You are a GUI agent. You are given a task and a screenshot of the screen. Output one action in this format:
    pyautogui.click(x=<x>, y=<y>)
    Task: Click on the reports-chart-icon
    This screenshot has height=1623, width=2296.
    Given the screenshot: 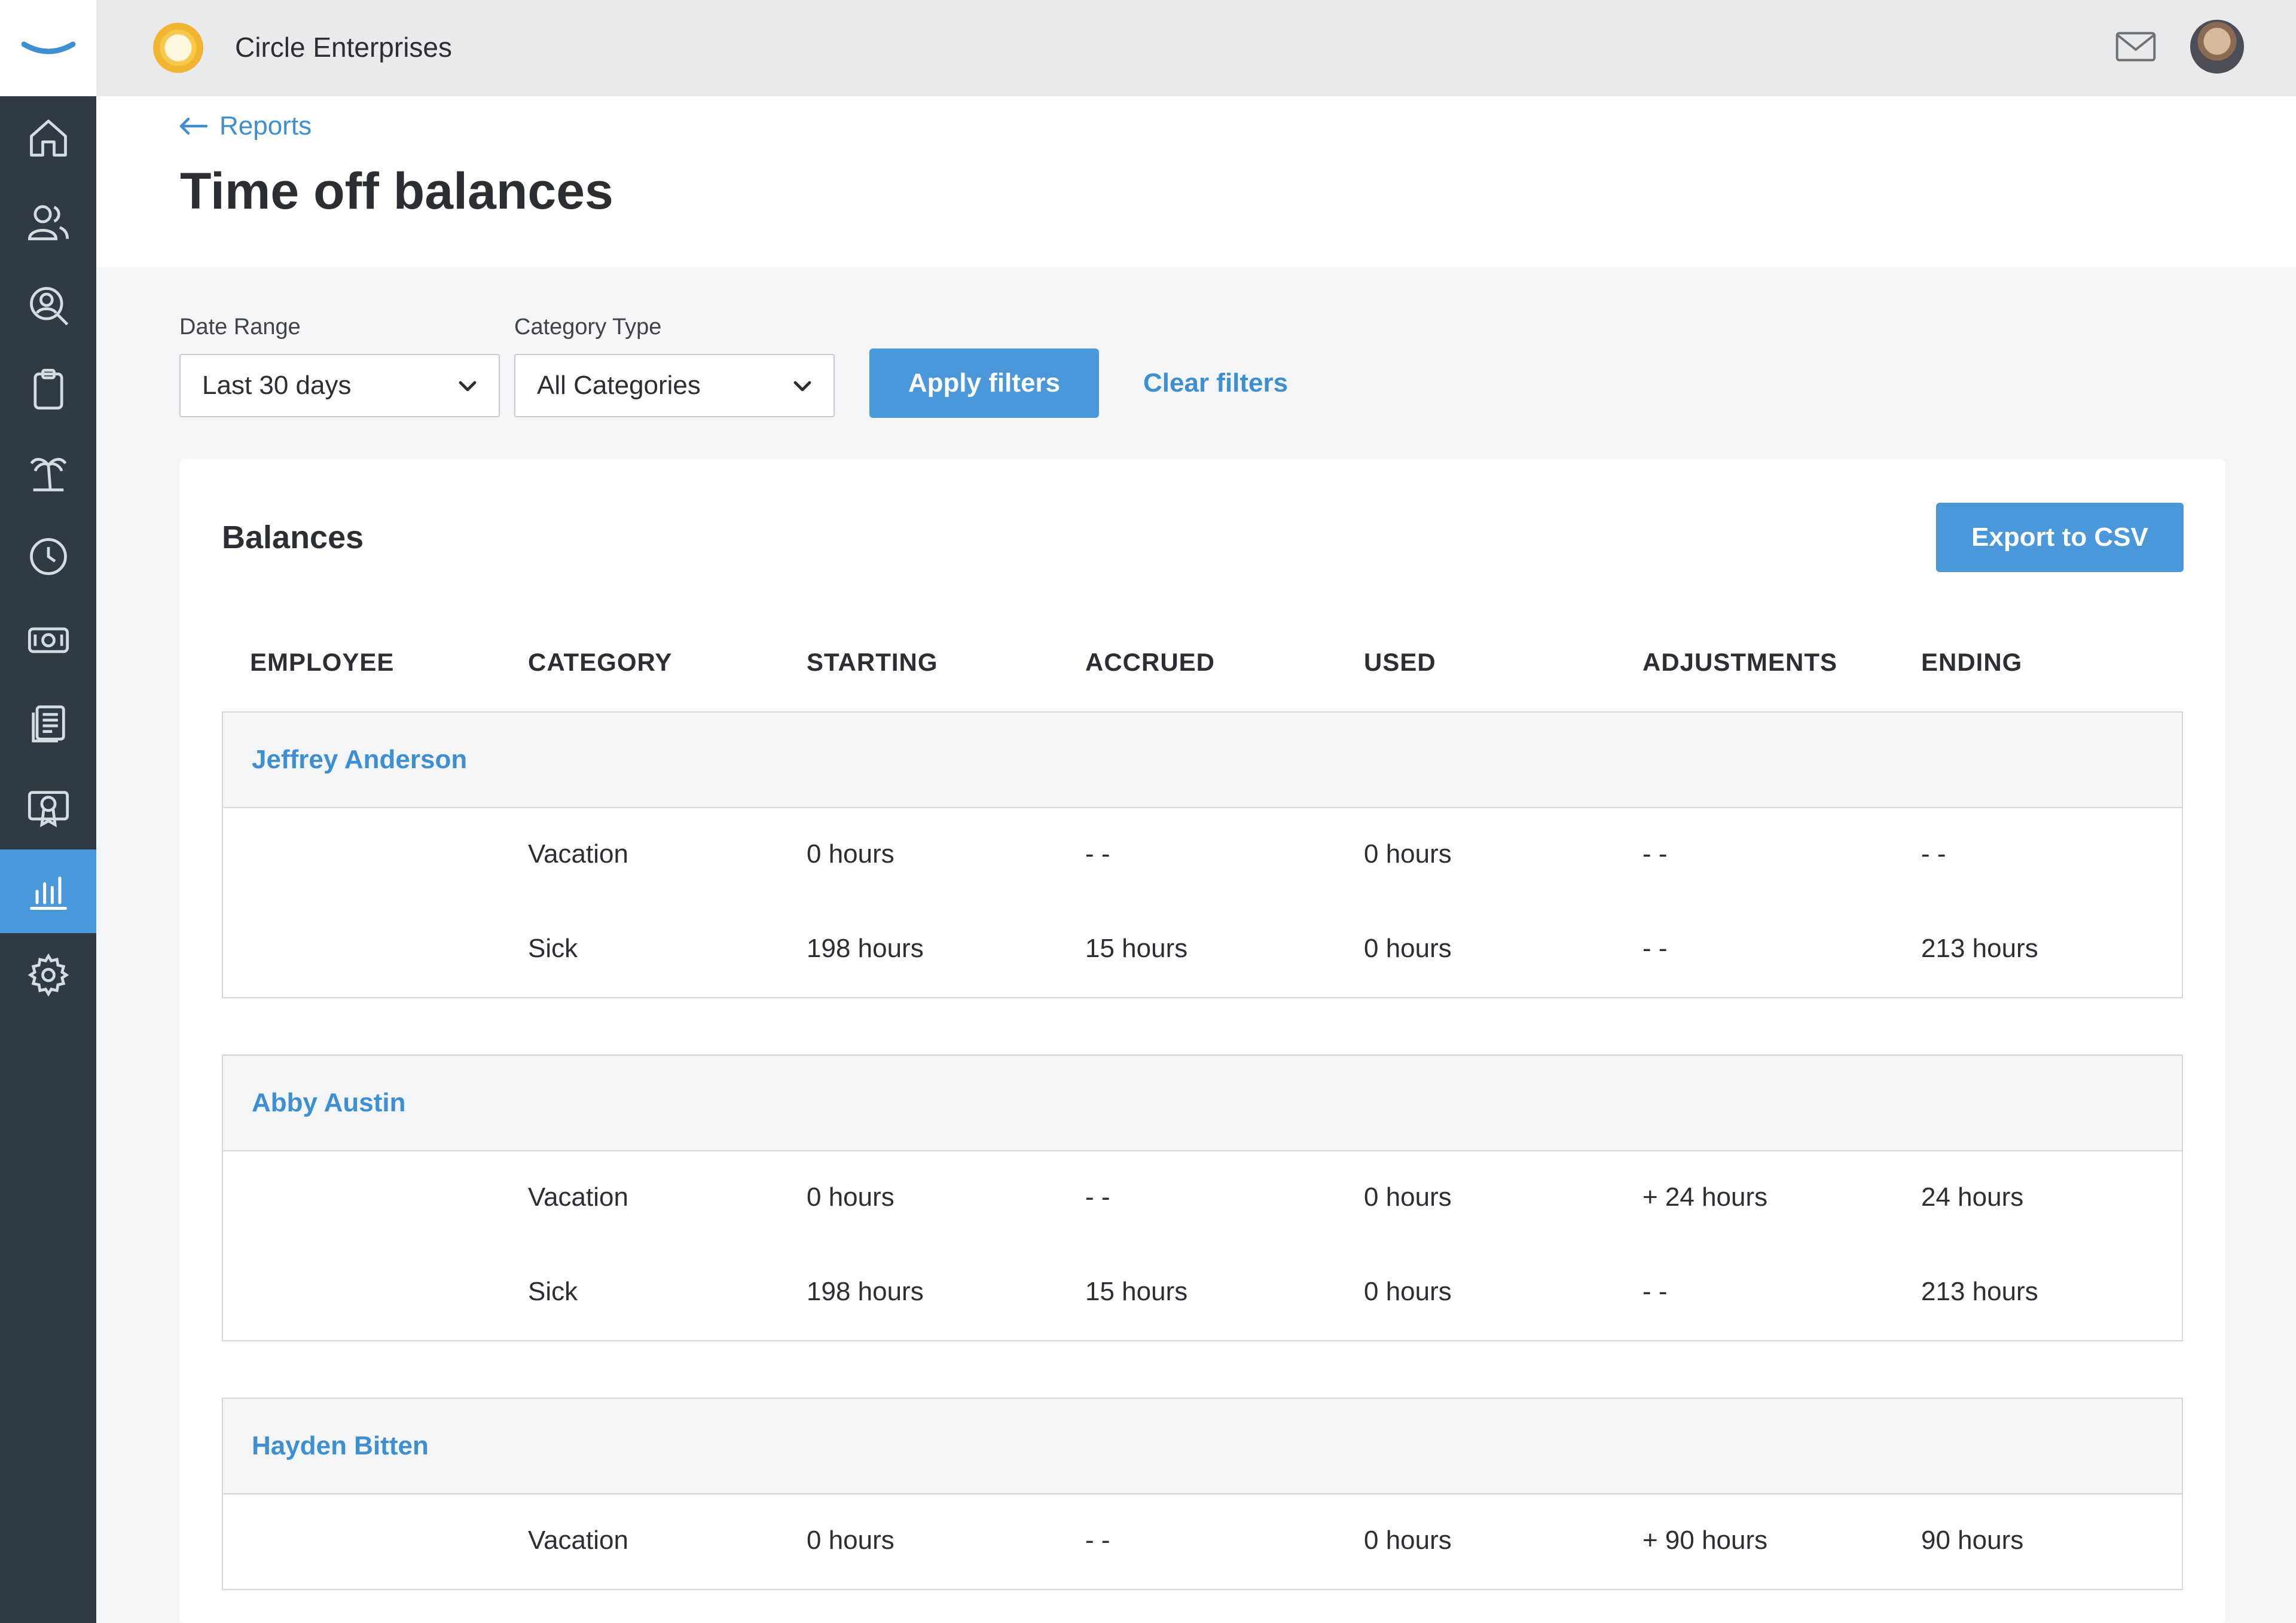 What is the action you would take?
    pyautogui.click(x=48, y=893)
    